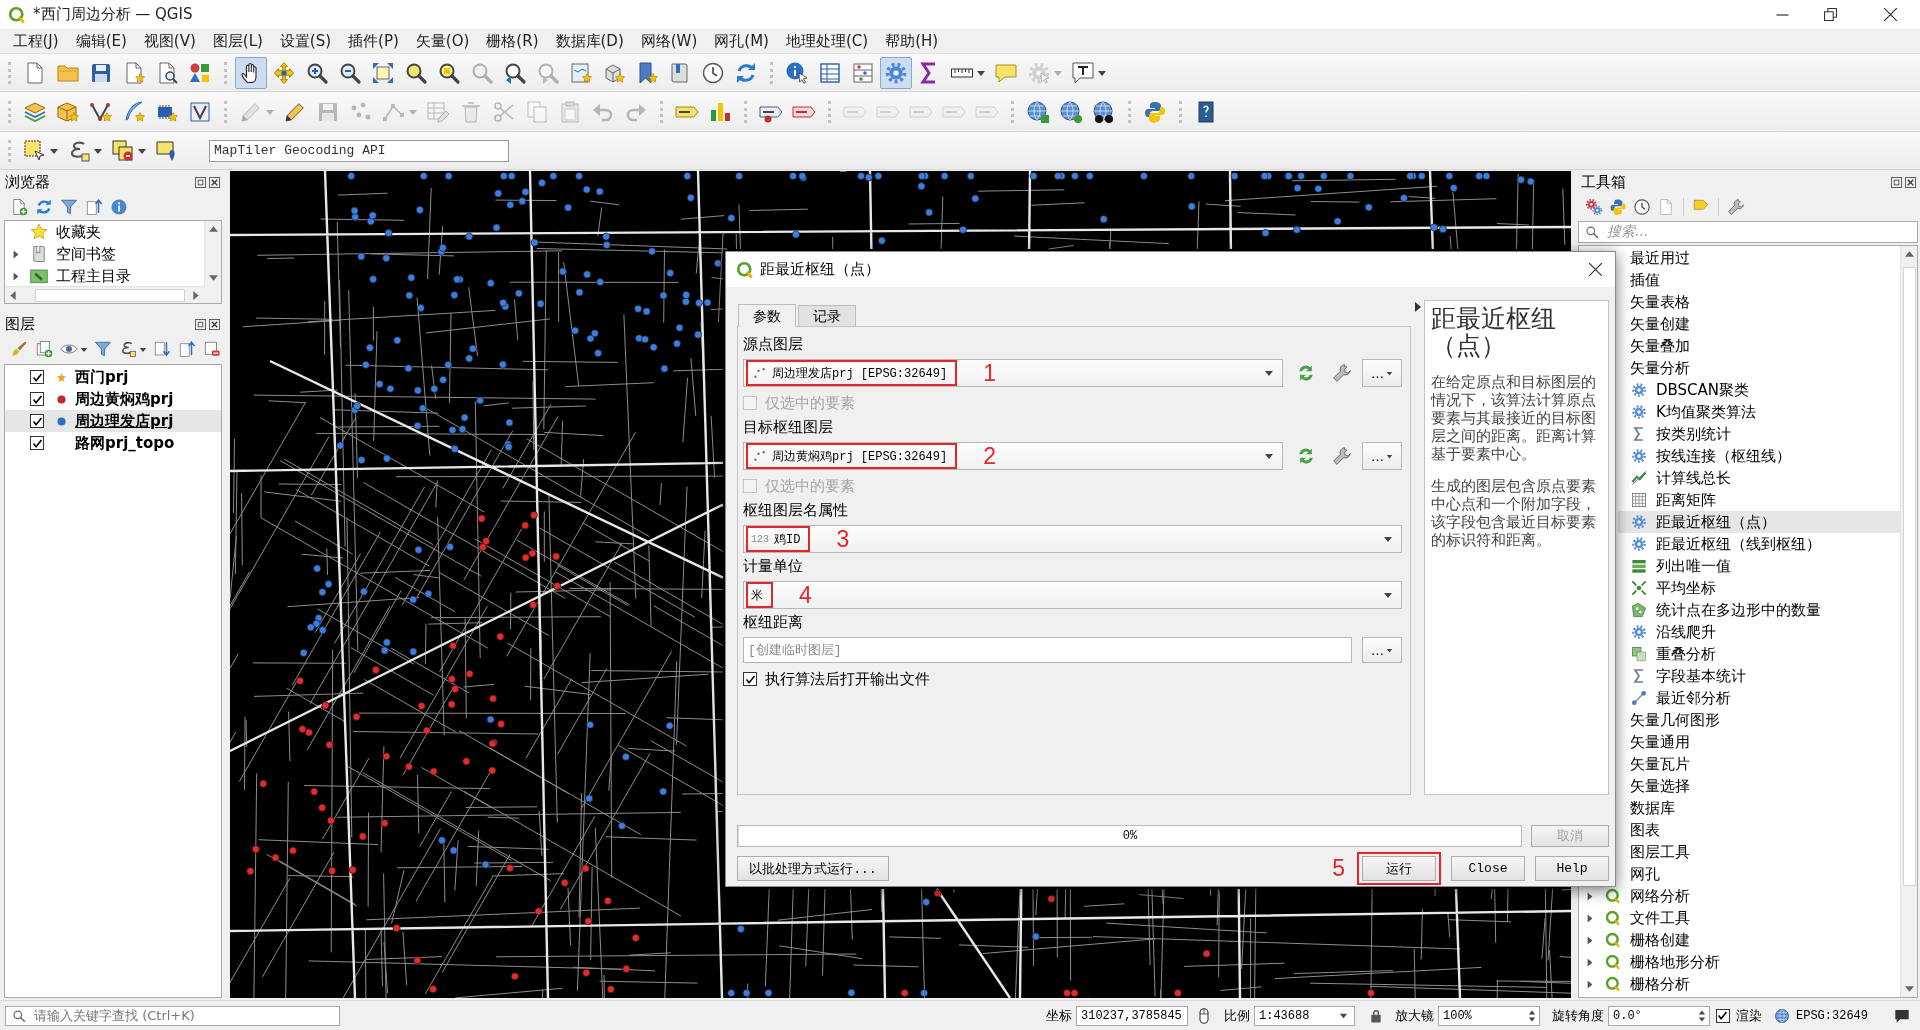 The height and width of the screenshot is (1030, 1920). What do you see at coordinates (1739, 984) in the screenshot?
I see `tree-item: 栅格分析` at bounding box center [1739, 984].